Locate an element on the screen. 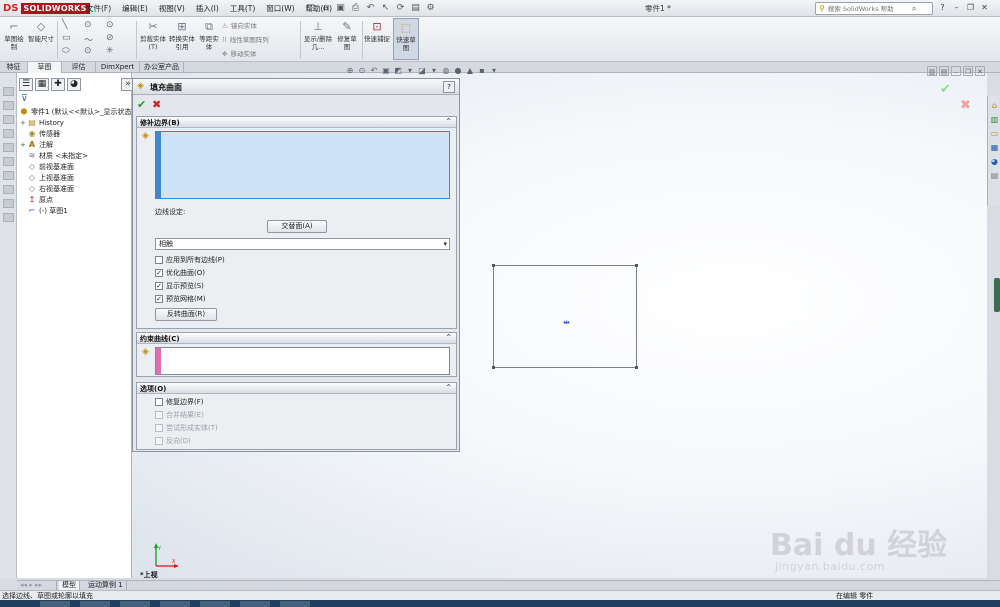 The image size is (1000, 607). mirror-entities-button: ⚠ 镜向实体 is located at coordinates (239, 25).